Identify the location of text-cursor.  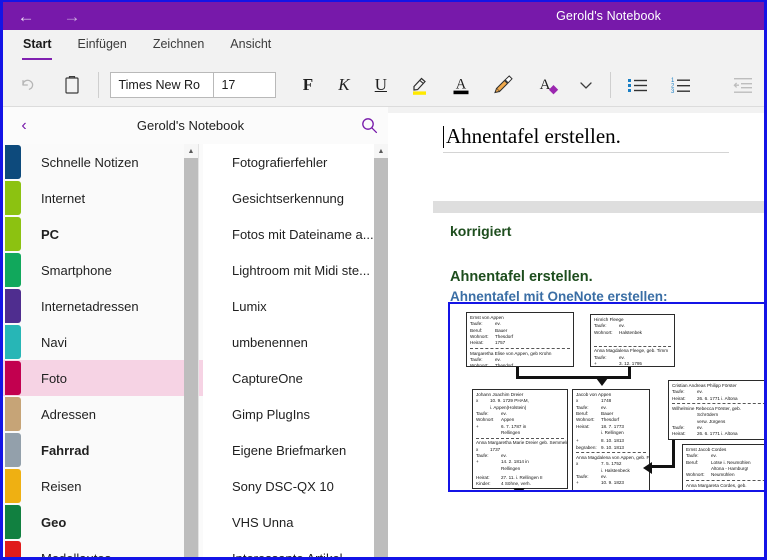
(443, 137).